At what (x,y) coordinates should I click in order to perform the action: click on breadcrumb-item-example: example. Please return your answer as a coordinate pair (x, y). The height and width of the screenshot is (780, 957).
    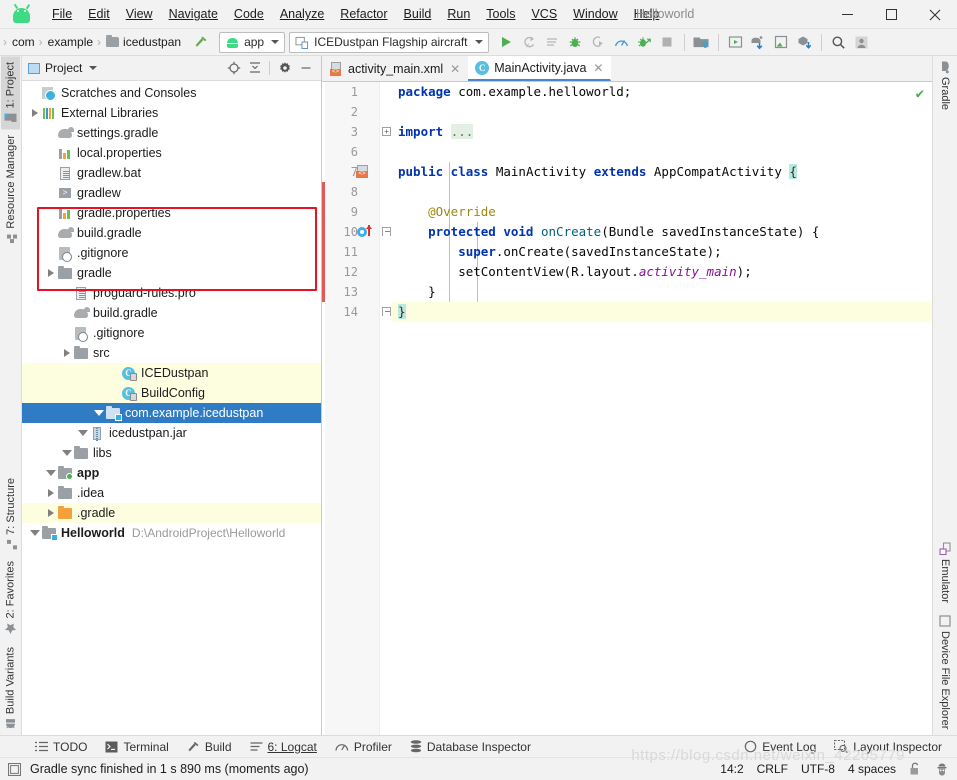
    Looking at the image, I should click on (70, 42).